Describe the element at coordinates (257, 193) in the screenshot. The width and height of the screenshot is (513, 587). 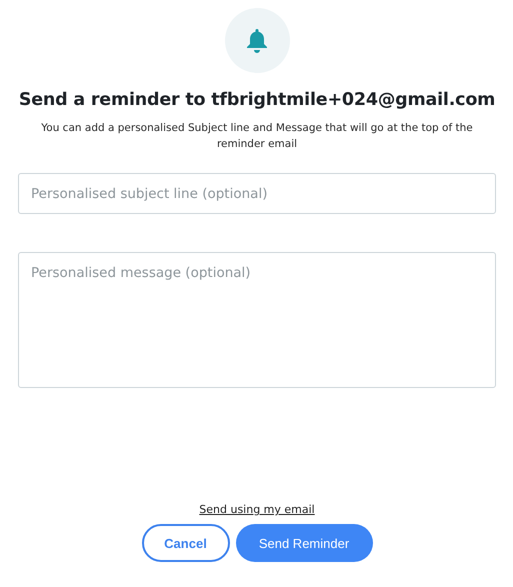
I see `subject-input-field: Personalised subject line (optional)` at that location.